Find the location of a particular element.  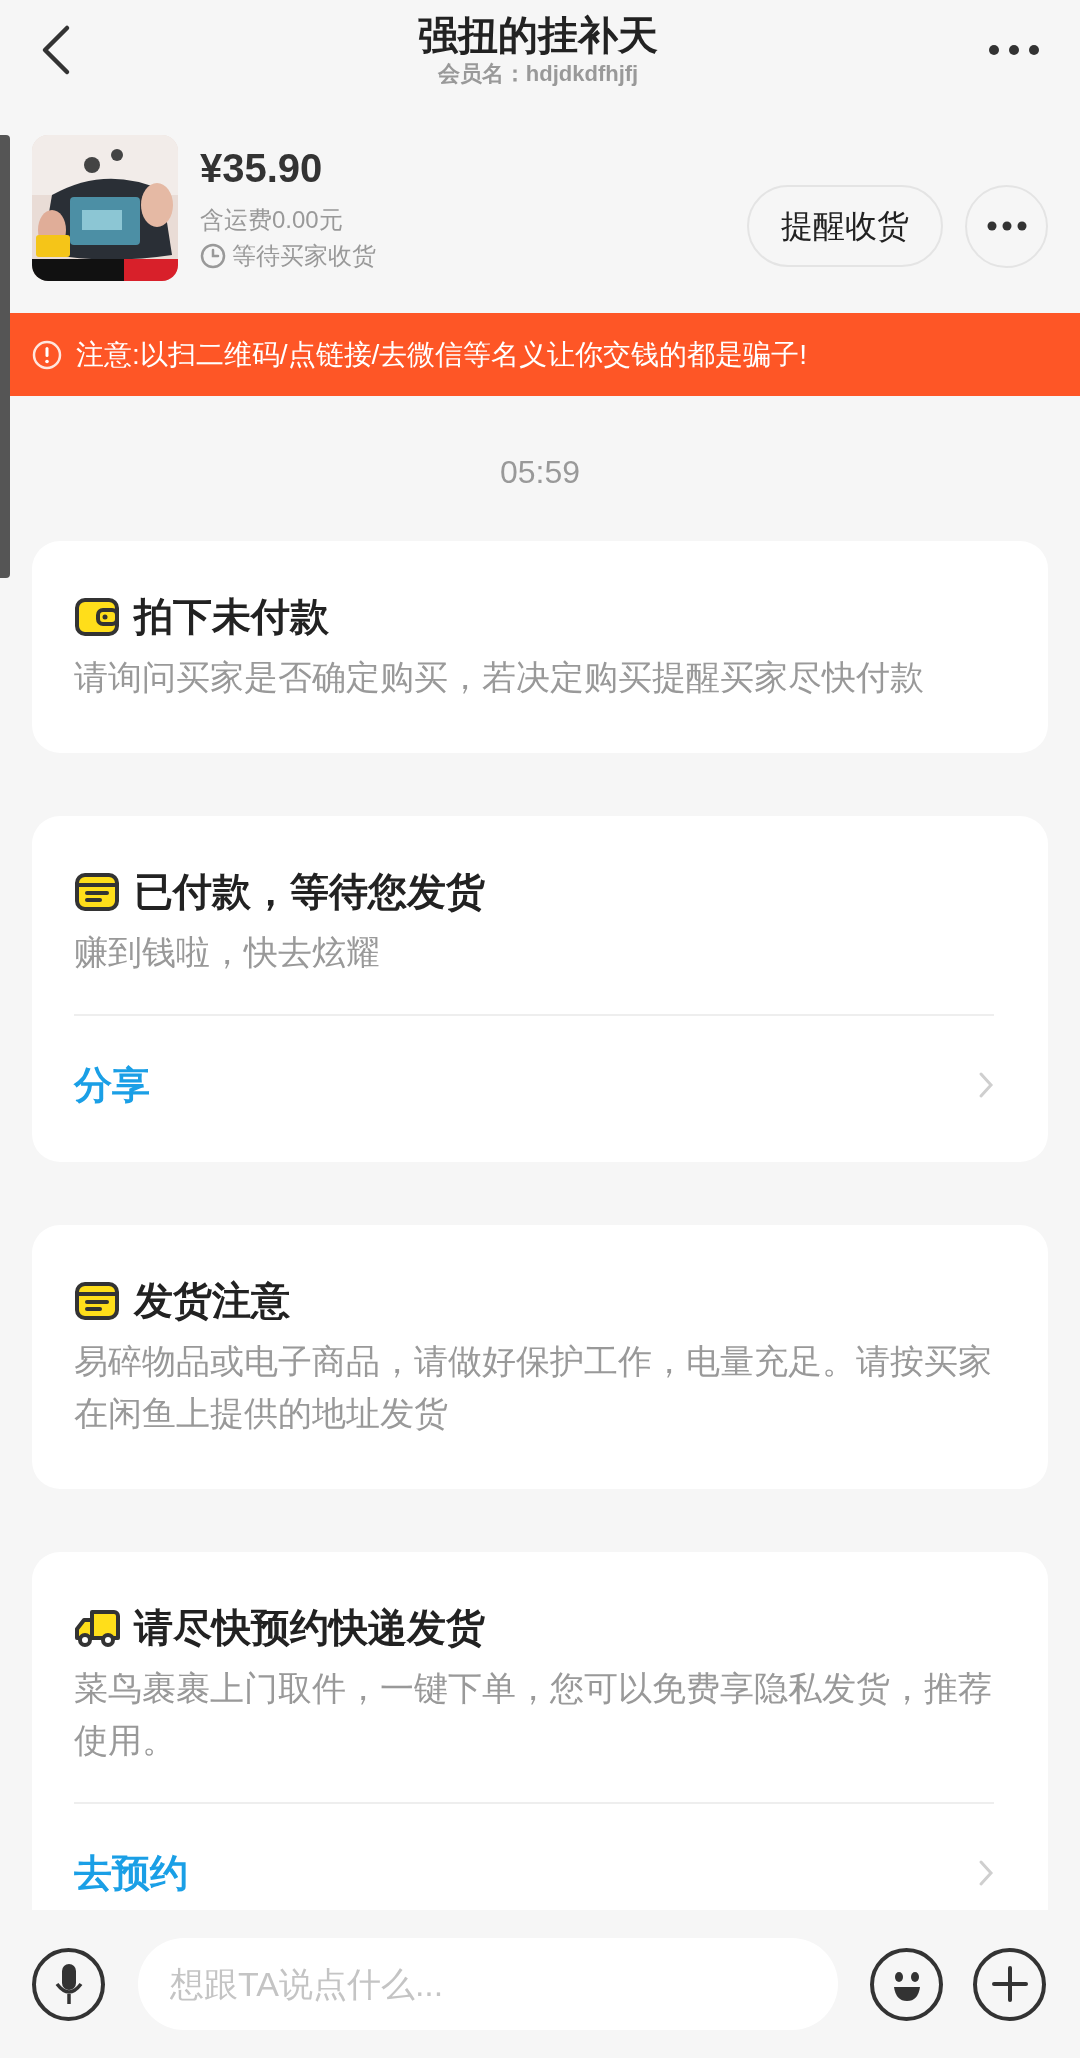

member-name: 会员名：hdjdkdfhjfj is located at coordinates (538, 74).